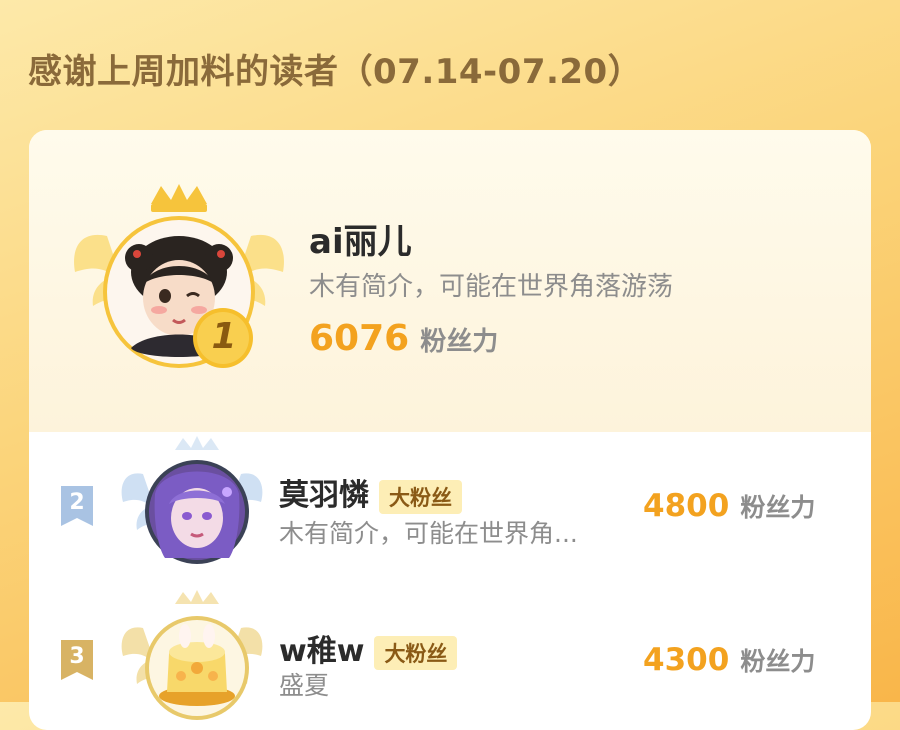 The image size is (900, 730). What do you see at coordinates (686, 506) in the screenshot?
I see `reader-2-score-value: 4800` at bounding box center [686, 506].